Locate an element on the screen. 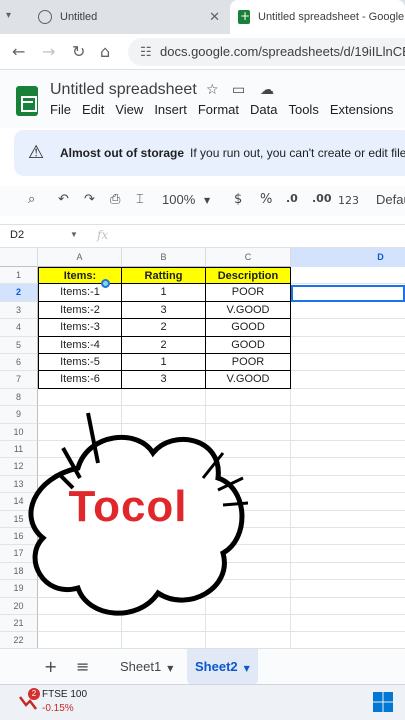 The height and width of the screenshot is (720, 405). formula-bar: D2 ▼ fx is located at coordinates (202, 236).